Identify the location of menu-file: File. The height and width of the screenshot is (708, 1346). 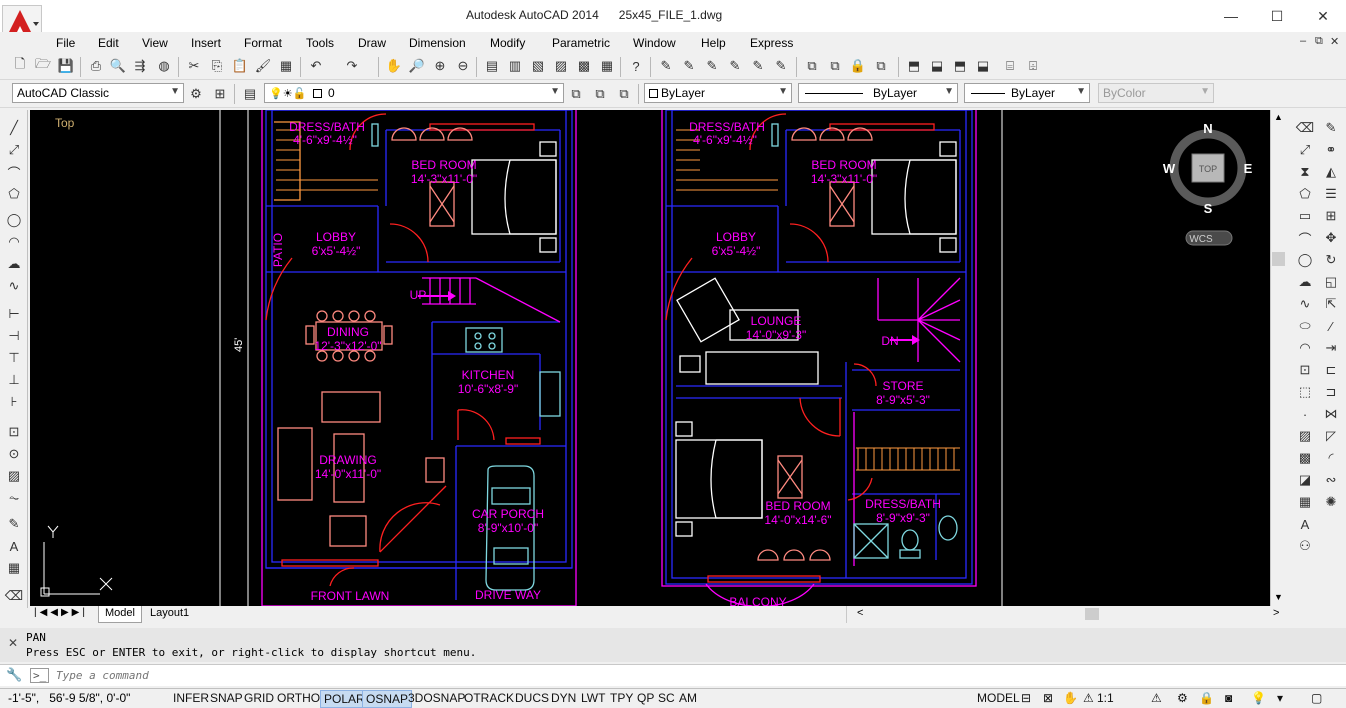
(65, 43).